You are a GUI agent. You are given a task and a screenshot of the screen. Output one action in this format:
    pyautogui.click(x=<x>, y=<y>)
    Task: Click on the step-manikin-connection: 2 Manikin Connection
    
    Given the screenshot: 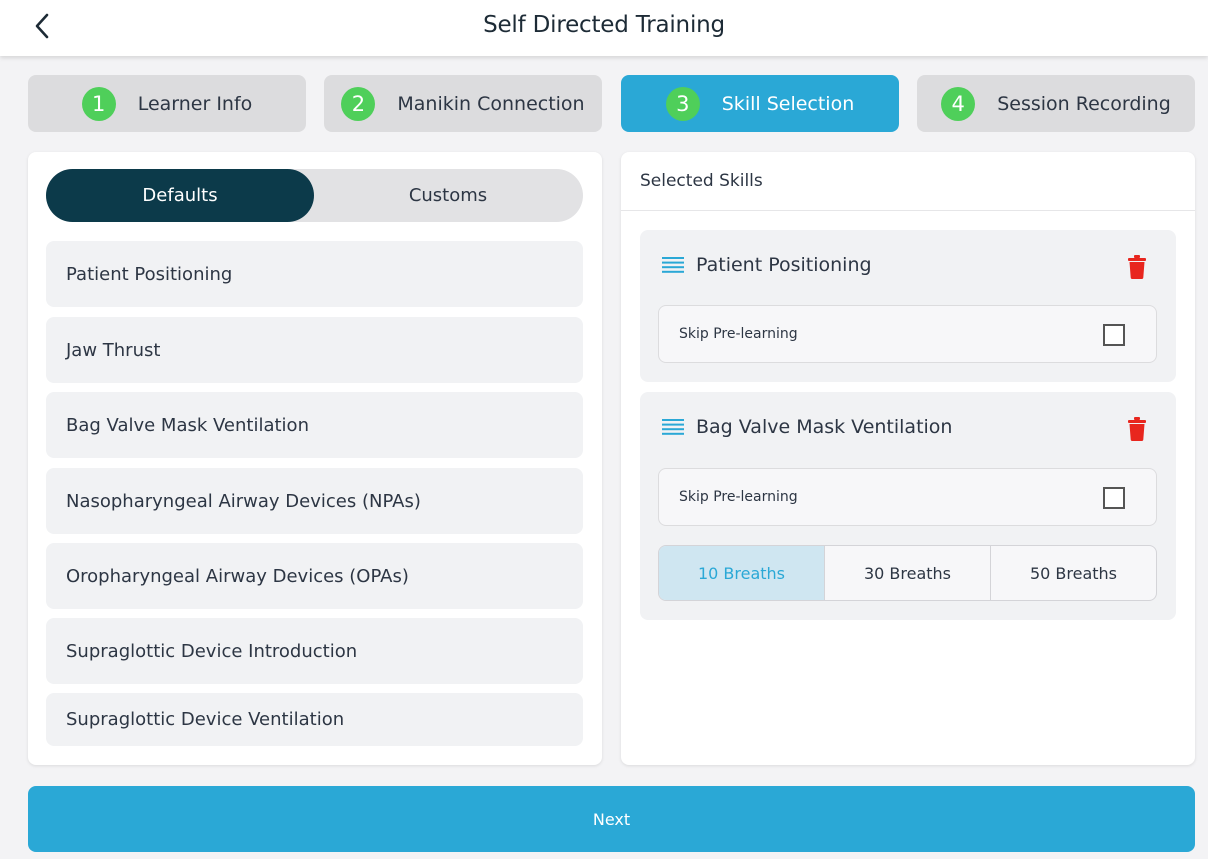 What is the action you would take?
    pyautogui.click(x=463, y=103)
    